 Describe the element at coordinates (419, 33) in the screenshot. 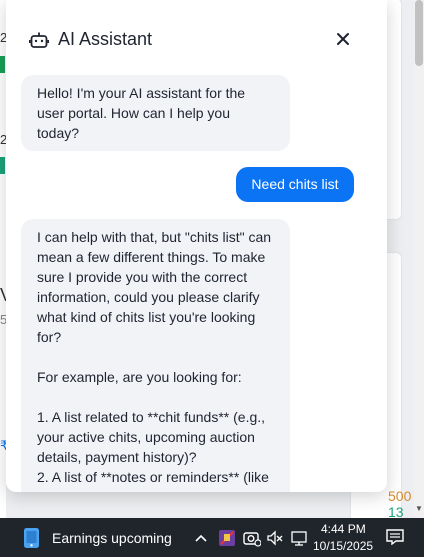

I see `scrollbar-thumb` at that location.